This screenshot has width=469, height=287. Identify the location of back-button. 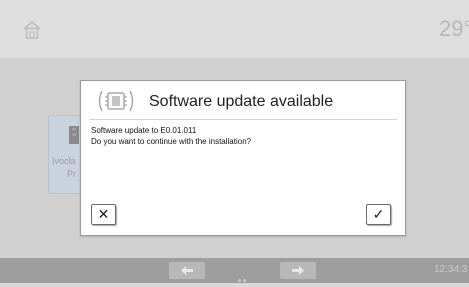
(187, 270).